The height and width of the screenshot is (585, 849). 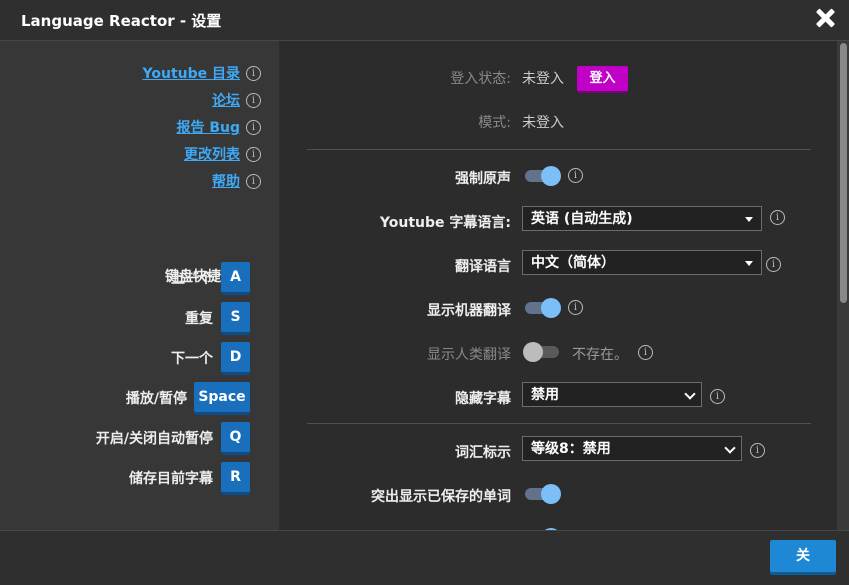 What do you see at coordinates (154, 439) in the screenshot?
I see `shortcut-label: 开启/关闭自动暂停` at bounding box center [154, 439].